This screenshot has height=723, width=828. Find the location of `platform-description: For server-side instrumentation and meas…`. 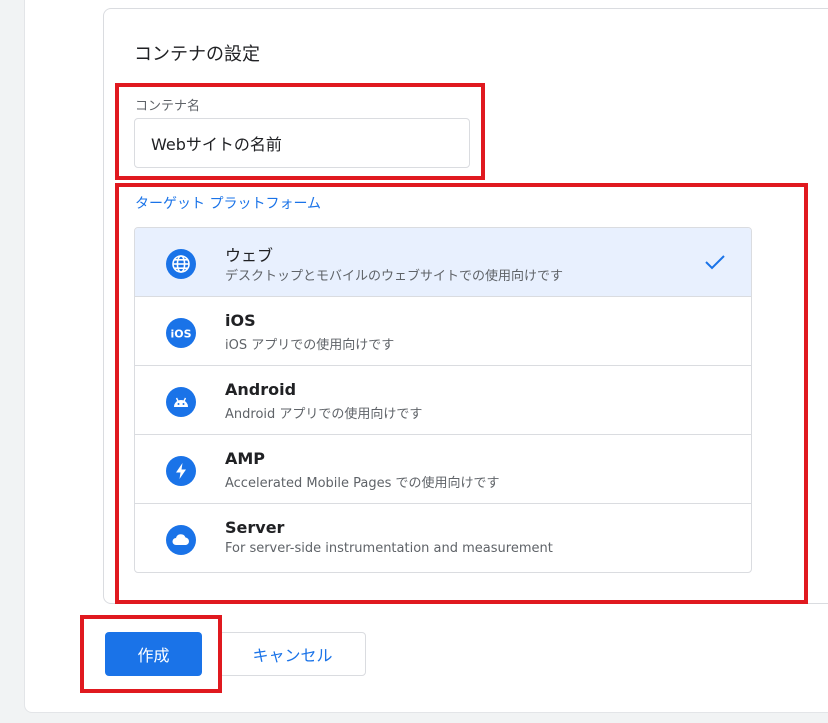

platform-description: For server-side instrumentation and meas… is located at coordinates (389, 548).